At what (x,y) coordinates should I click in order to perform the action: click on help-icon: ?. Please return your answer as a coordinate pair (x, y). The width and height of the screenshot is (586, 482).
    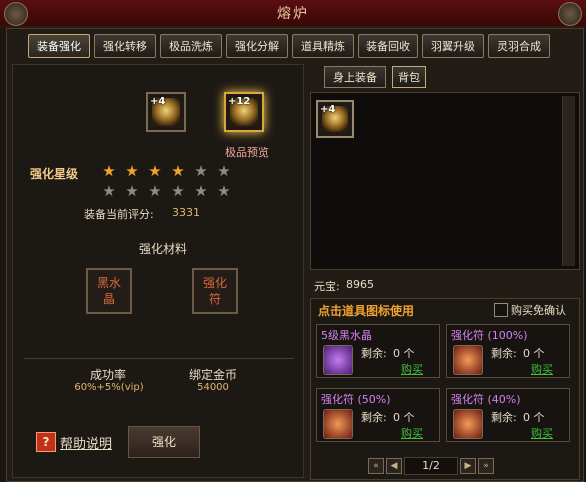
    Looking at the image, I should click on (46, 442).